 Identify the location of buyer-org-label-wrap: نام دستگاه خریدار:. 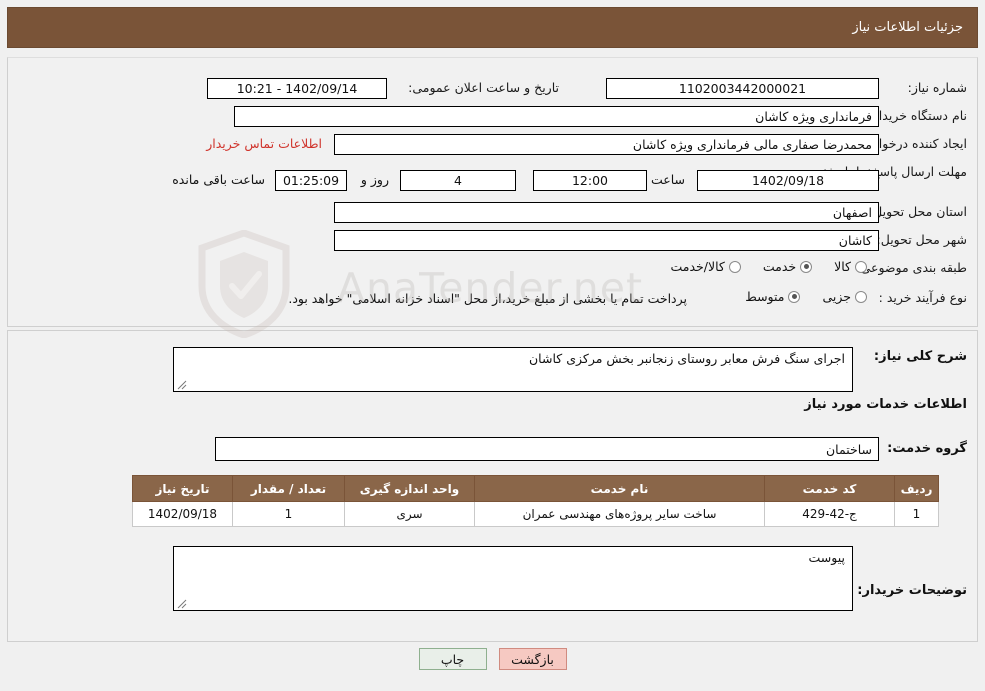
(918, 115).